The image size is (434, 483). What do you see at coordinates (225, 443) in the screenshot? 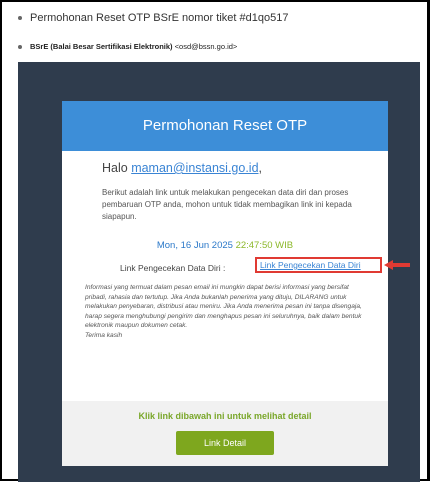
I see `link-detail-button: Link Detail` at bounding box center [225, 443].